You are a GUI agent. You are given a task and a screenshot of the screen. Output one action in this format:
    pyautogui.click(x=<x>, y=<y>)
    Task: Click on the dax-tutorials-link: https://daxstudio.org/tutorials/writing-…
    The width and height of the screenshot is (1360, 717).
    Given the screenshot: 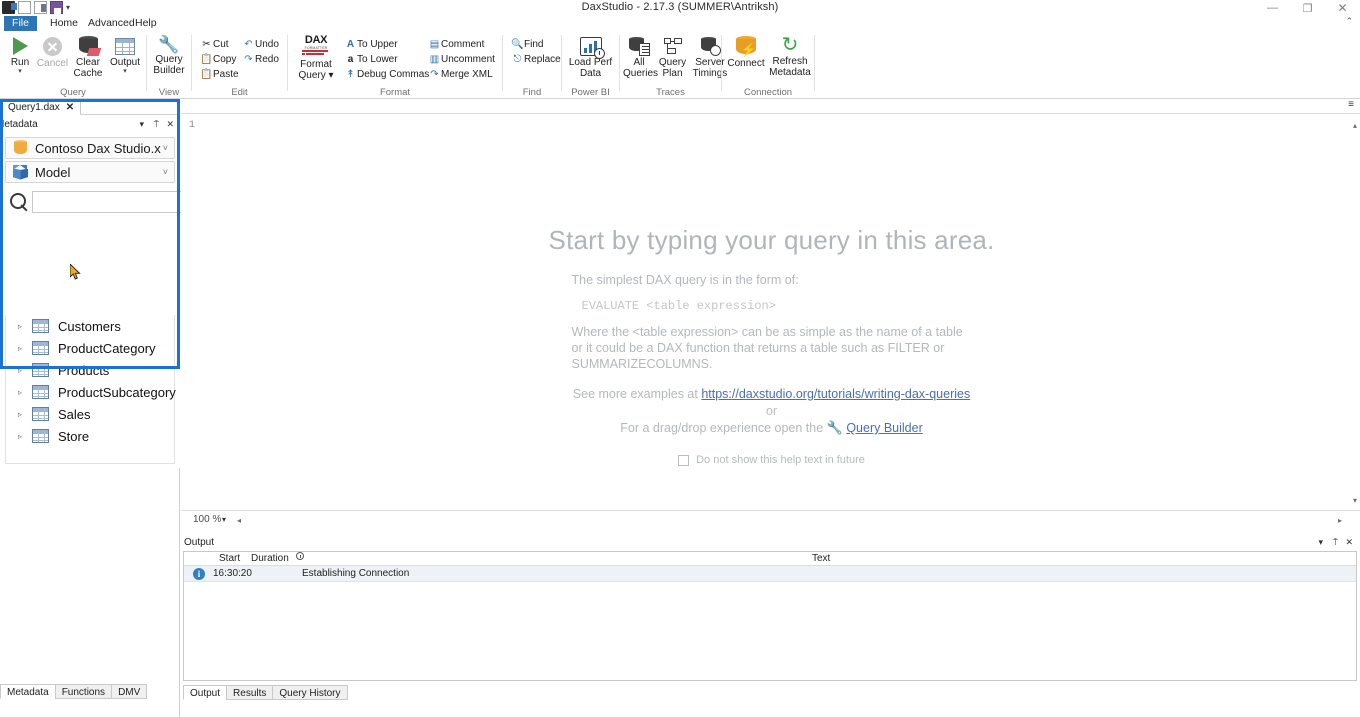 What is the action you would take?
    pyautogui.click(x=835, y=394)
    